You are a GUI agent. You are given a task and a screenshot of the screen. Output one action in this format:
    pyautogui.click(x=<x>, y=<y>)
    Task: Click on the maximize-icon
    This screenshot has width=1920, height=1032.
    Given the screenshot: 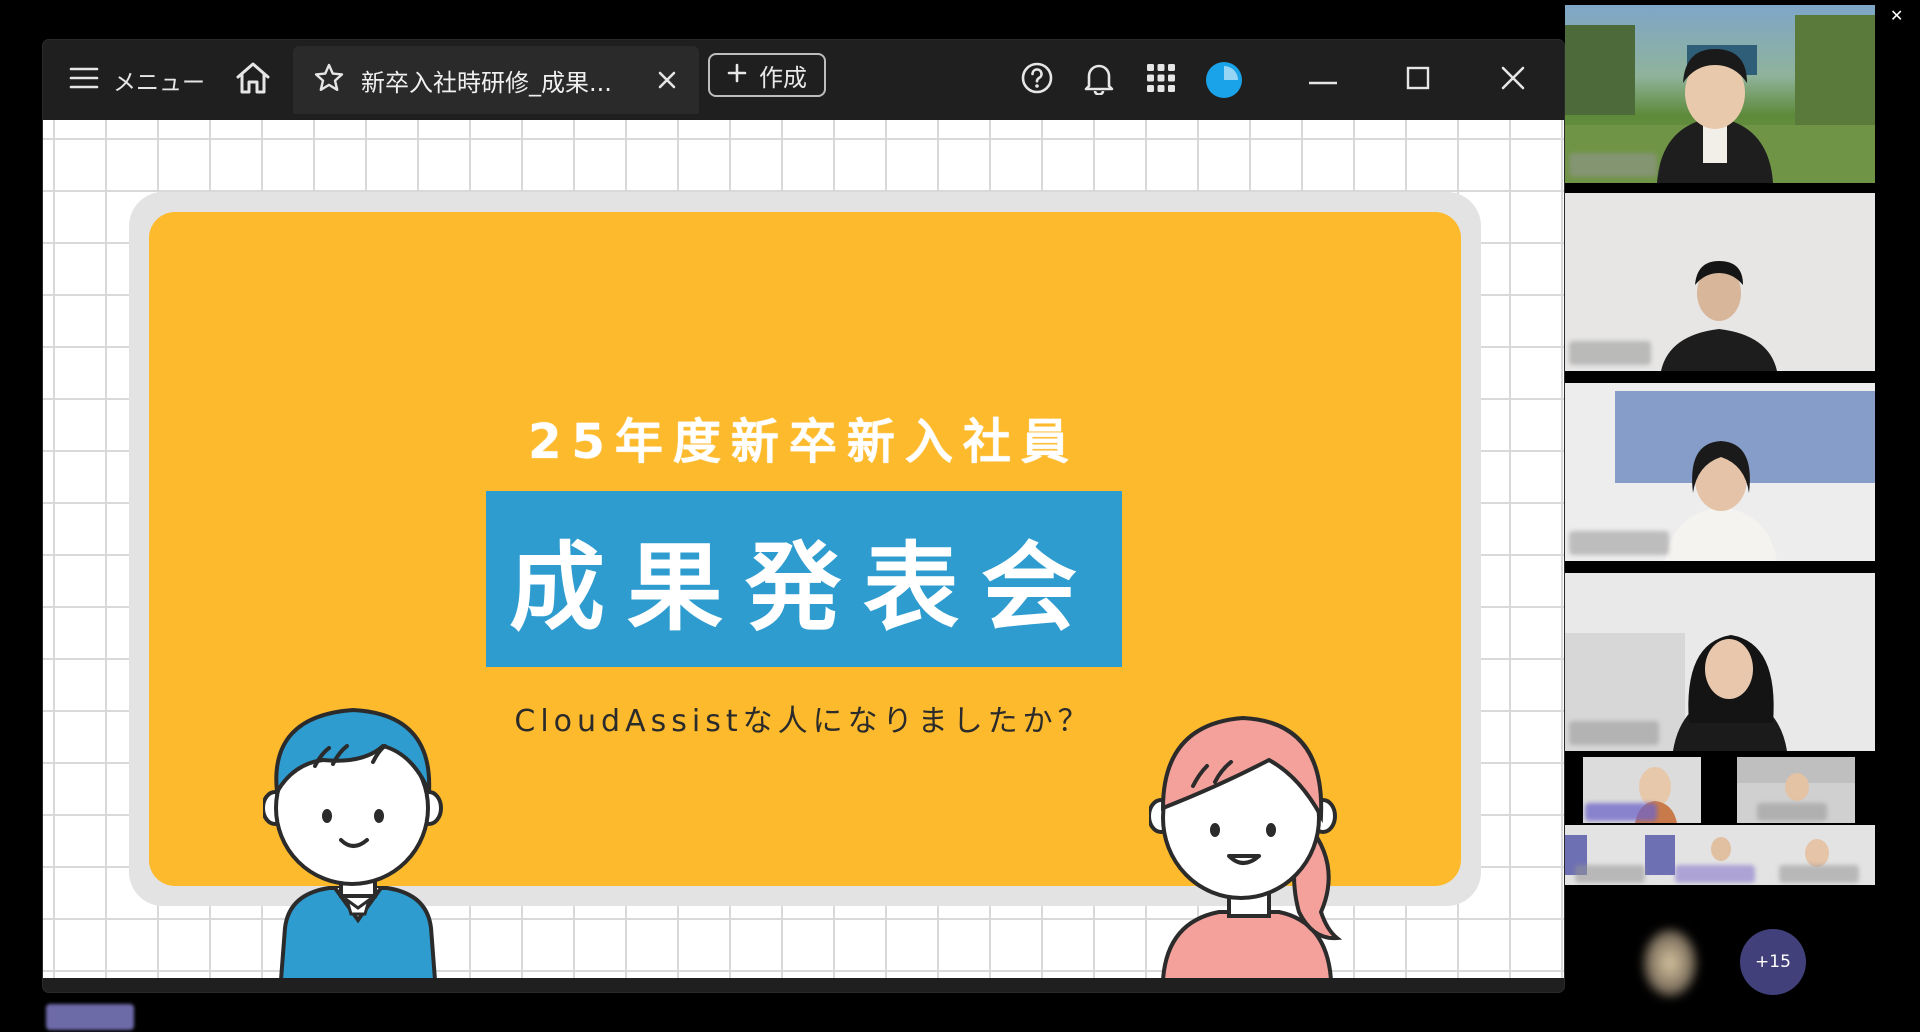 What is the action you would take?
    pyautogui.click(x=1418, y=80)
    